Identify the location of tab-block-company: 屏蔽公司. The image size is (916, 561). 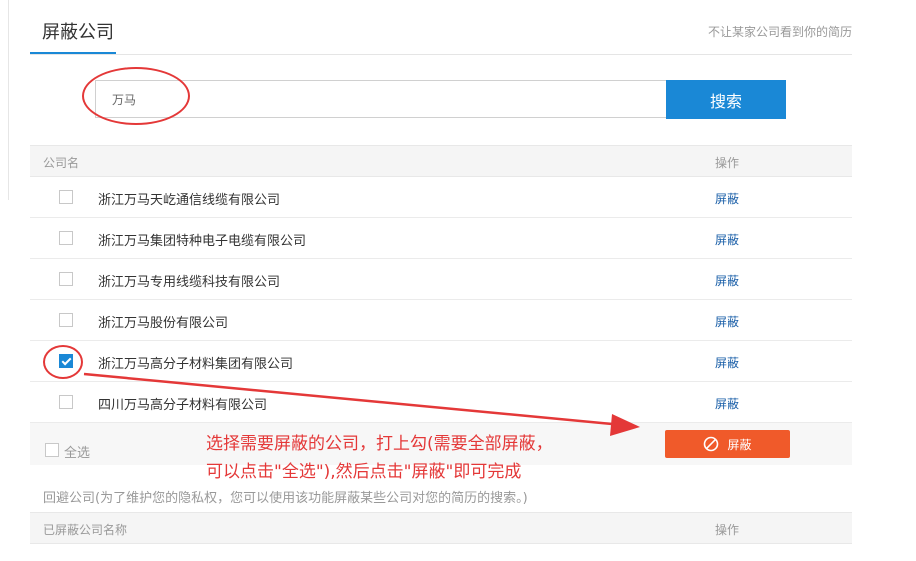
(73, 27).